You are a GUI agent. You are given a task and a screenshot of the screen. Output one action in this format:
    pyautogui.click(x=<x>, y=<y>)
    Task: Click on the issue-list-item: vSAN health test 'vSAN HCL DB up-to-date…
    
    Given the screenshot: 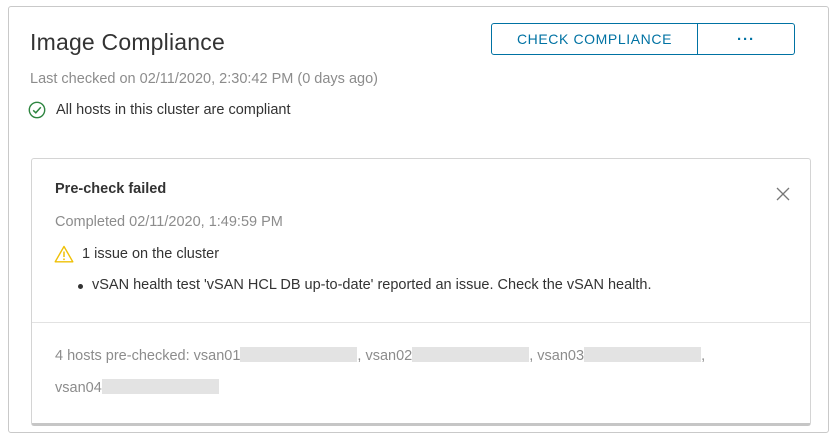 What is the action you would take?
    pyautogui.click(x=365, y=285)
    